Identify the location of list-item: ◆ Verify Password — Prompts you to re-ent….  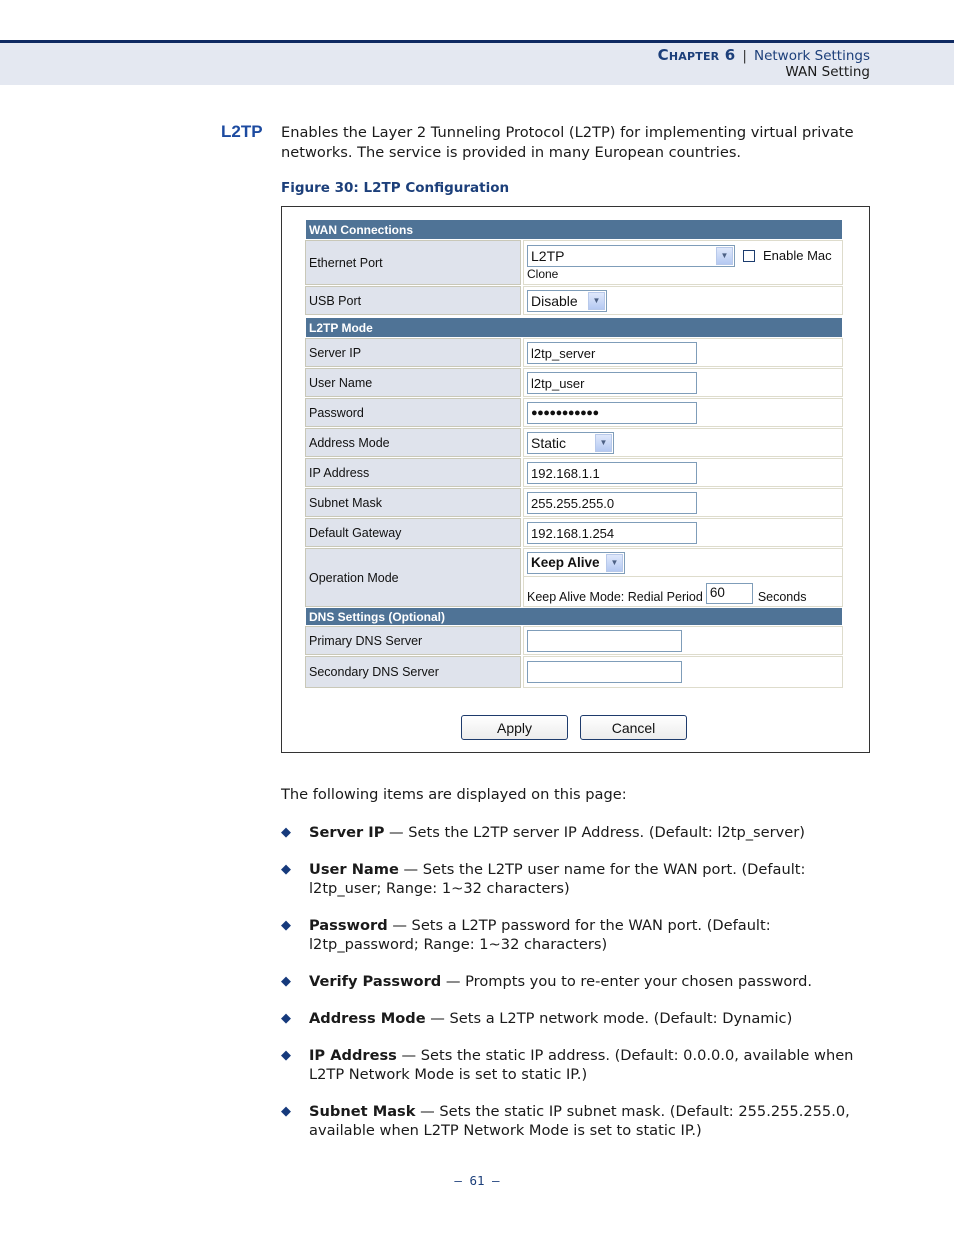
(546, 981).